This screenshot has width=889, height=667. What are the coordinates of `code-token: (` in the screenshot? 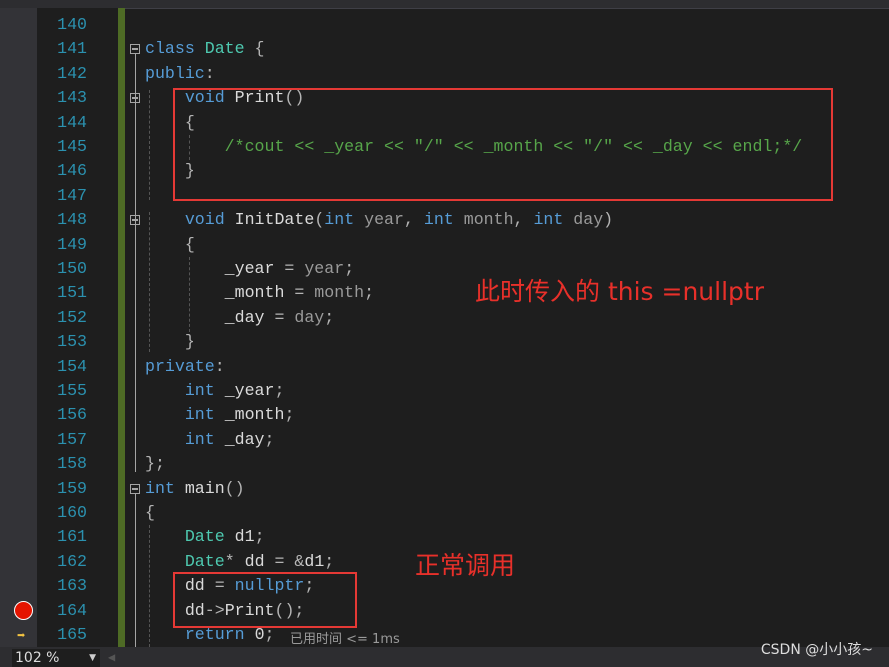 It's located at (319, 220).